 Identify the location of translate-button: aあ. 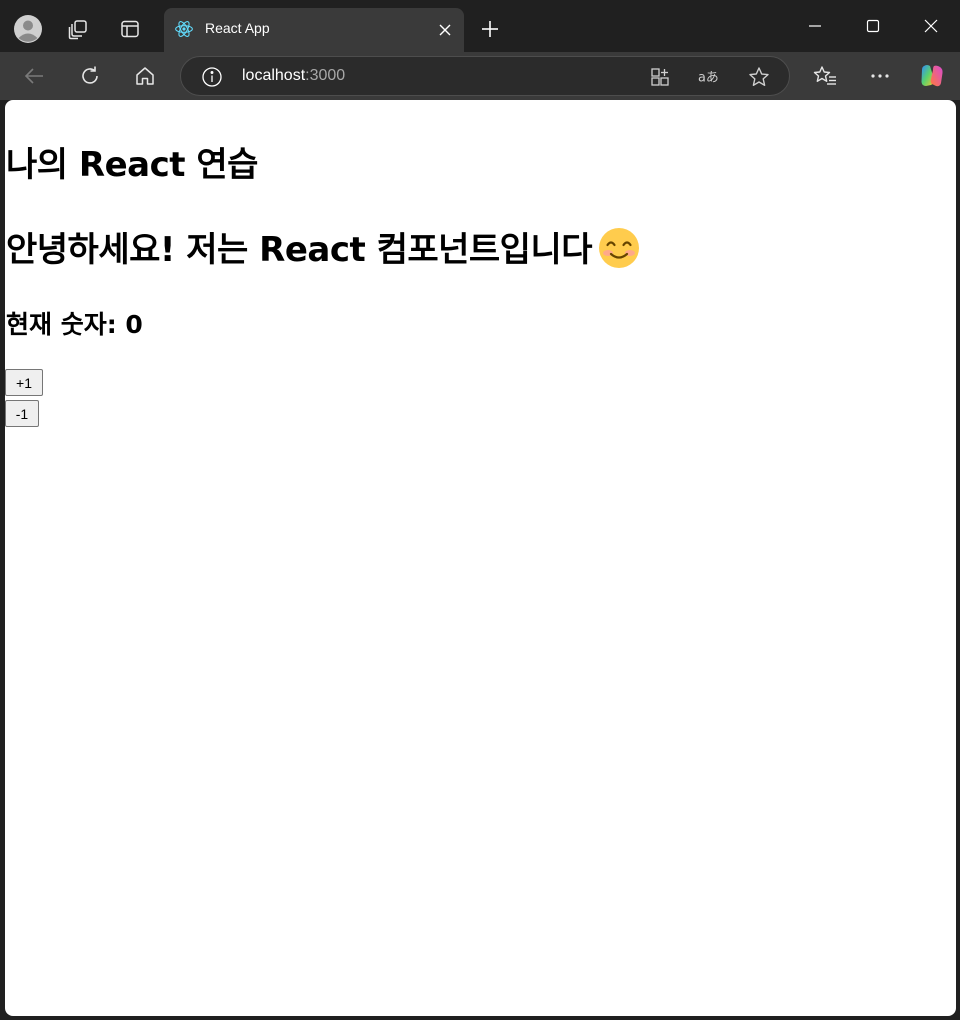
(709, 77).